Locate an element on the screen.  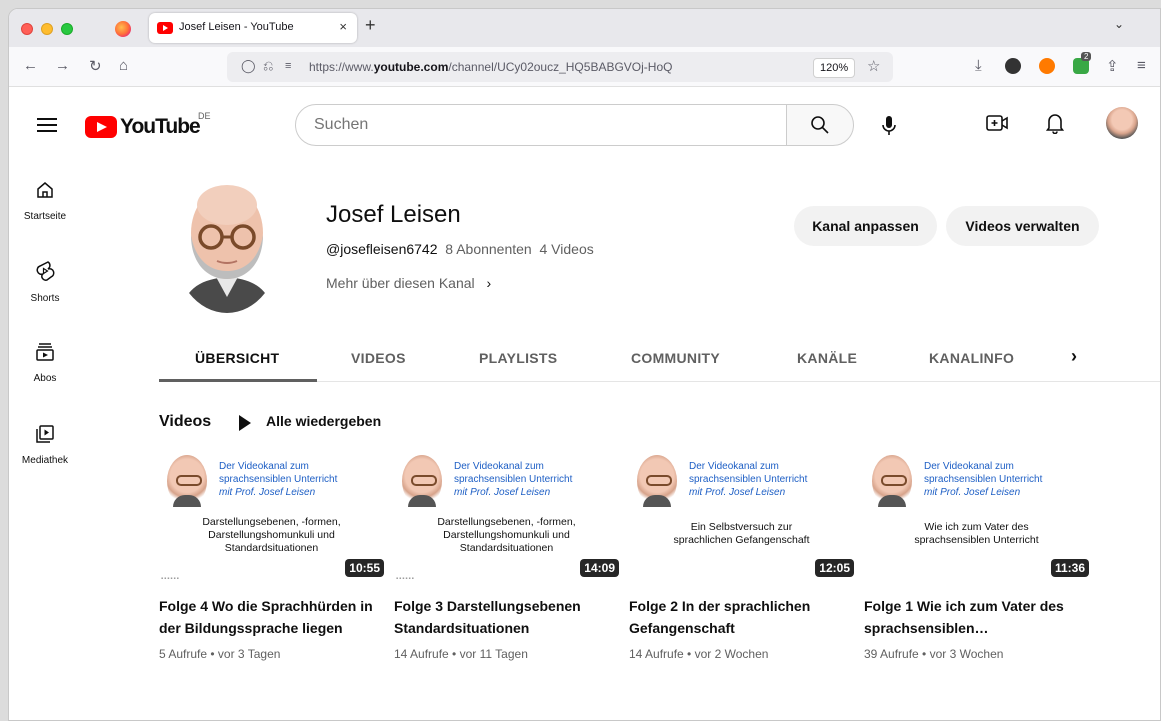
guide-menu-icon is located at coordinates (47, 125).